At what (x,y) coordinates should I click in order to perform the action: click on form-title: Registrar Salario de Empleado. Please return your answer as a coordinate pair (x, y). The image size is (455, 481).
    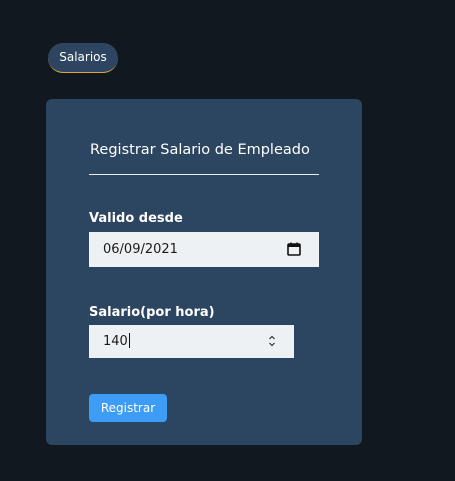
    Looking at the image, I should click on (200, 150).